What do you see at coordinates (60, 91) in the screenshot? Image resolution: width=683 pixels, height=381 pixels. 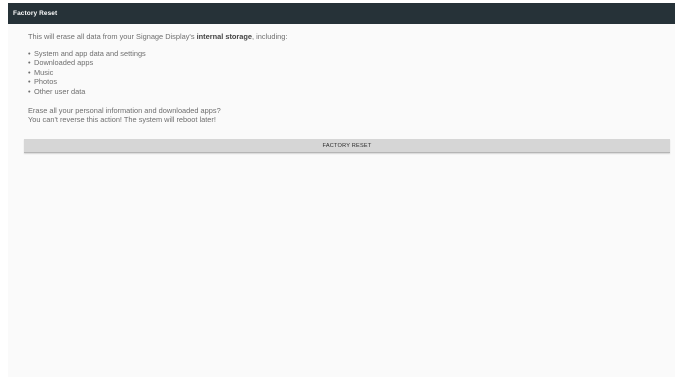 I see `list-item-label: Other user data` at bounding box center [60, 91].